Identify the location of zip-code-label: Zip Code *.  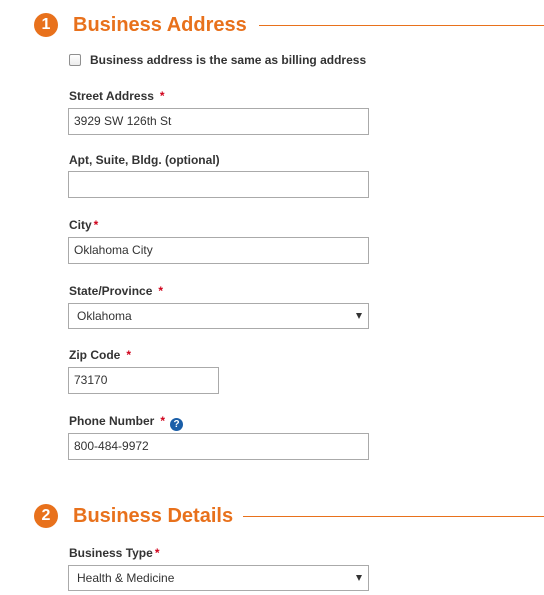
(100, 355).